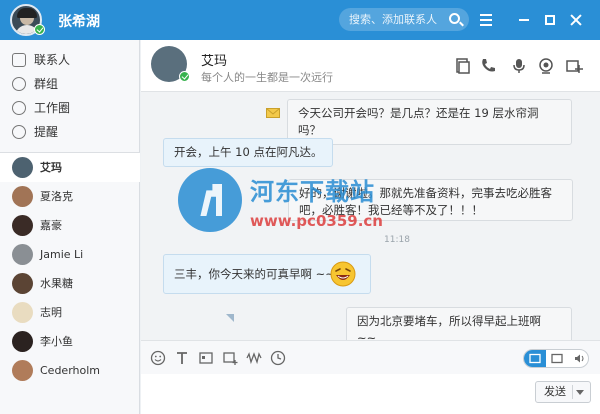 The width and height of the screenshot is (600, 414). Describe the element at coordinates (370, 357) in the screenshot. I see `composer-toolbar` at that location.